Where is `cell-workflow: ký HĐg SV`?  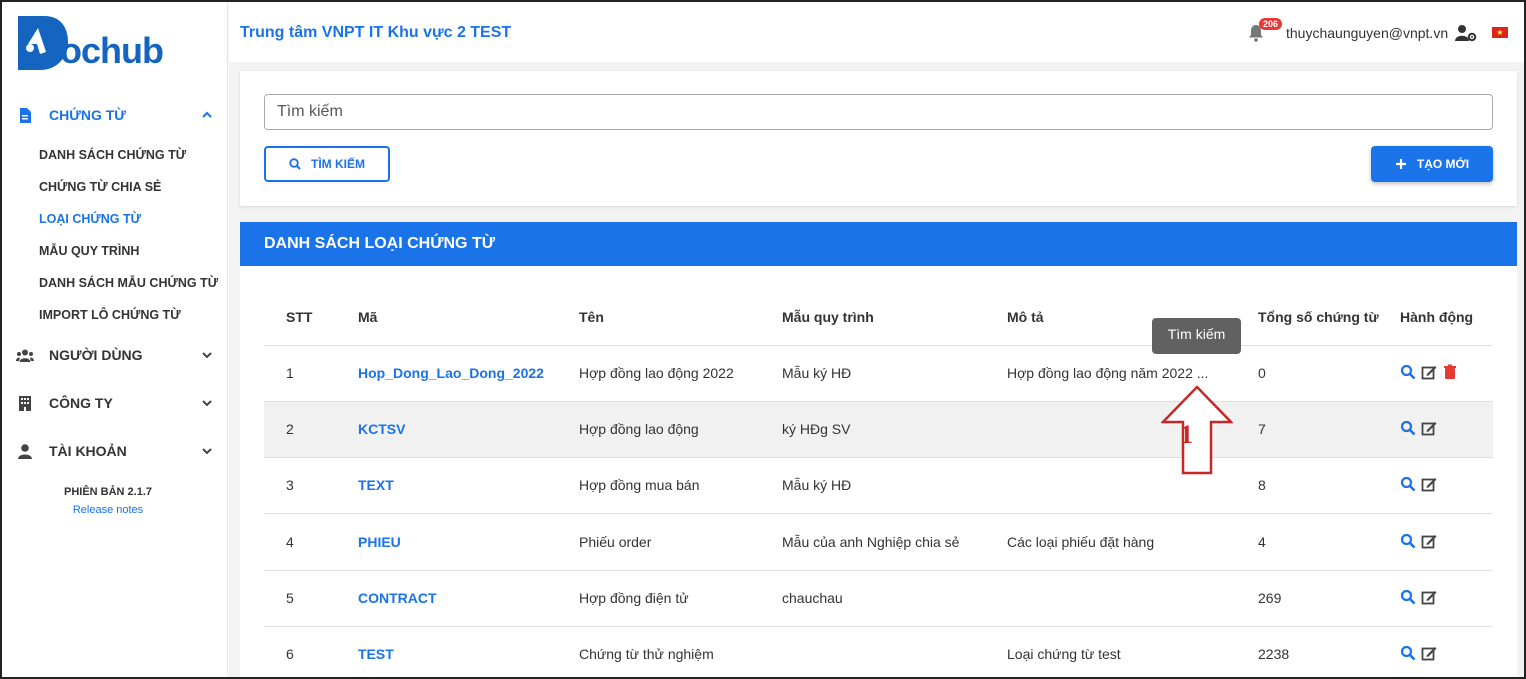 cell-workflow: ký HĐg SV is located at coordinates (816, 429).